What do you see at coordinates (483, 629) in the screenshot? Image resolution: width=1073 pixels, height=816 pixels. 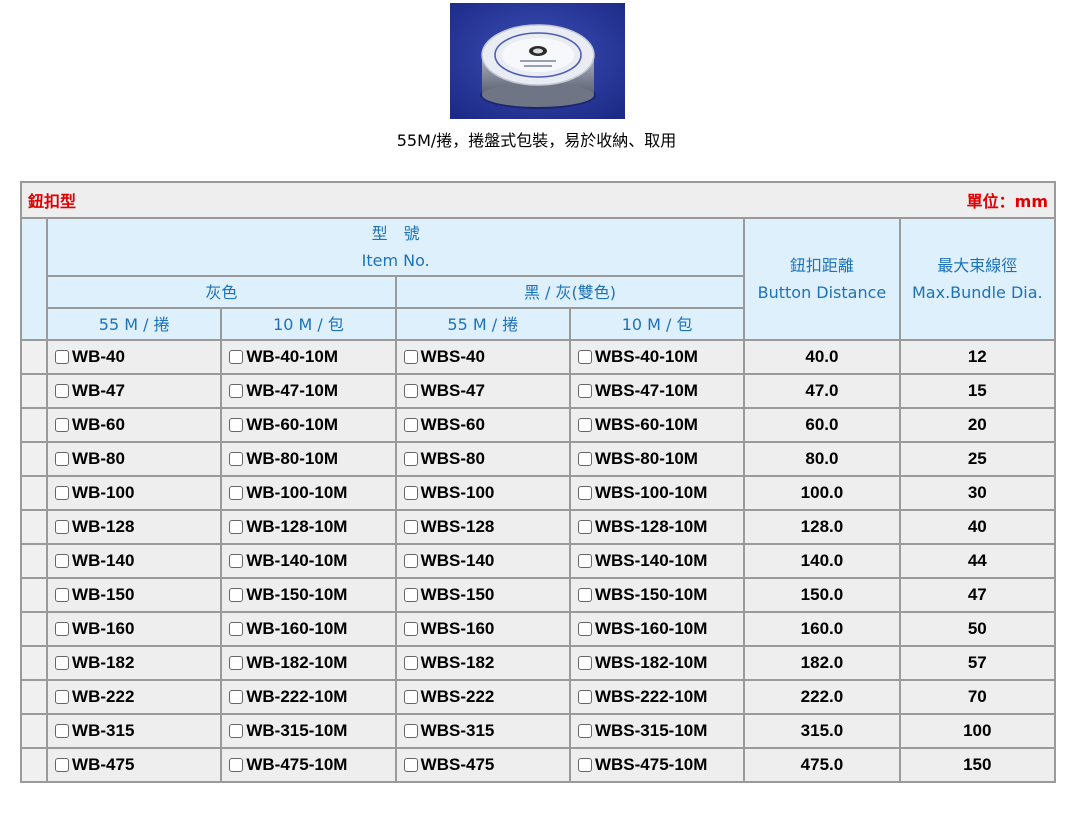 I see `item-select: WBS-160` at bounding box center [483, 629].